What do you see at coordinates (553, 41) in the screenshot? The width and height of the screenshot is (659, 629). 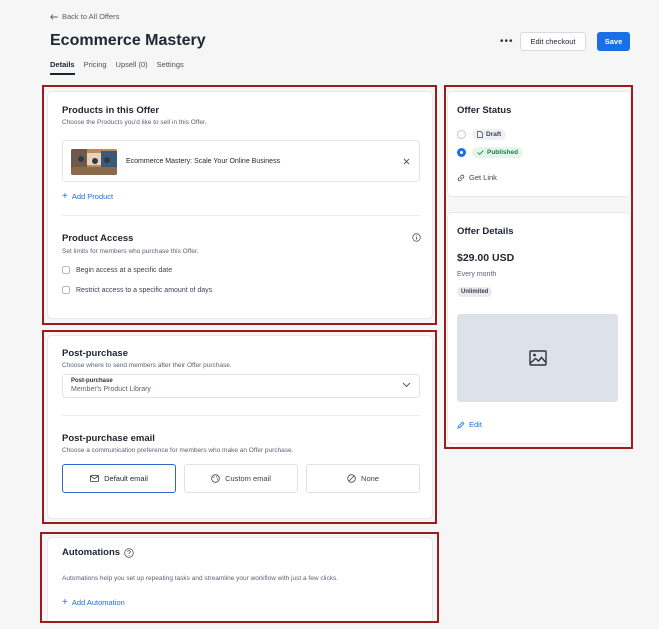 I see `edit-checkout-button: Edit checkout` at bounding box center [553, 41].